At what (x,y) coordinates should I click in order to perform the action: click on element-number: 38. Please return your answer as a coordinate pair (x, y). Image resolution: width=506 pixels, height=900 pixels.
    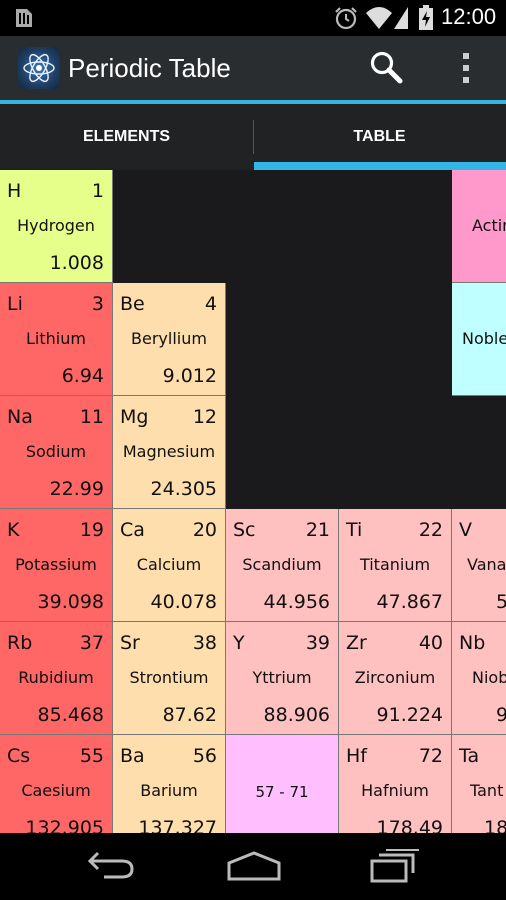
    Looking at the image, I should click on (204, 643).